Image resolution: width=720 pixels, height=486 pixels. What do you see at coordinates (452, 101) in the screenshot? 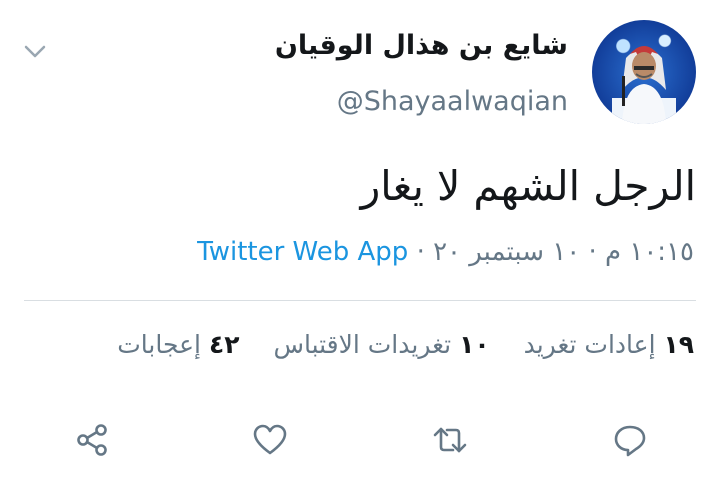
I see `author-handle: @Shayaalwaqian` at bounding box center [452, 101].